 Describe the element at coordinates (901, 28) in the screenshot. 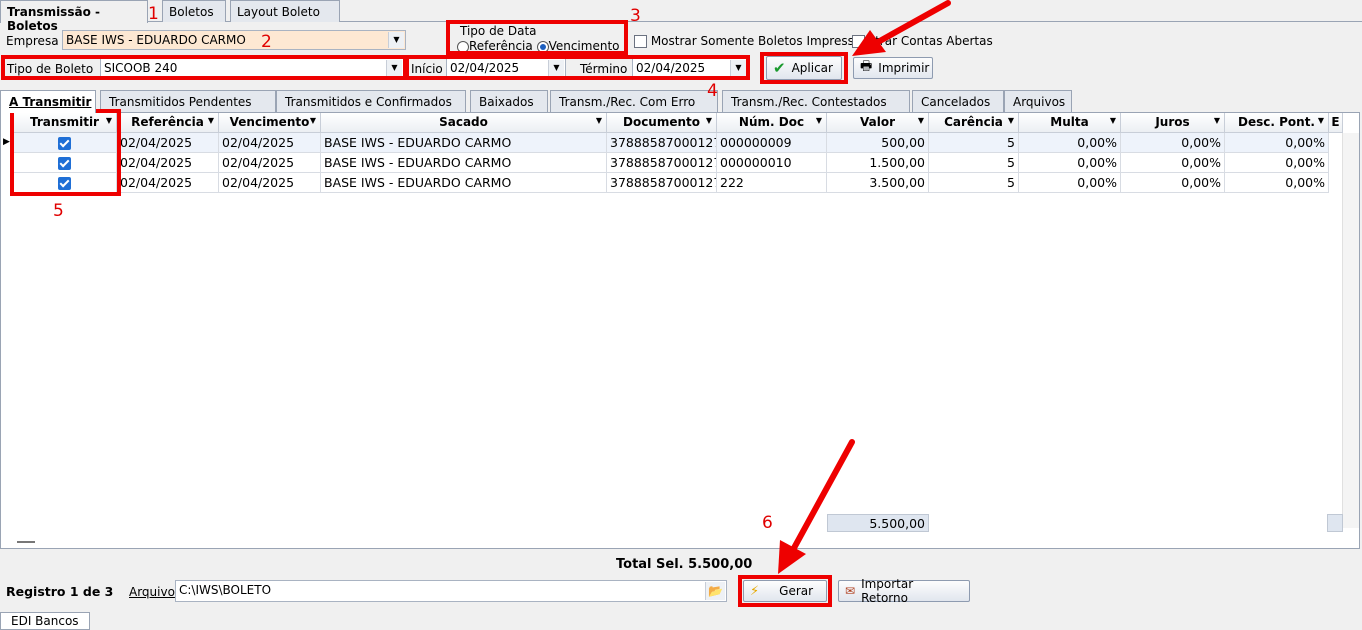

I see `arrow-to-aplicar-icon` at that location.